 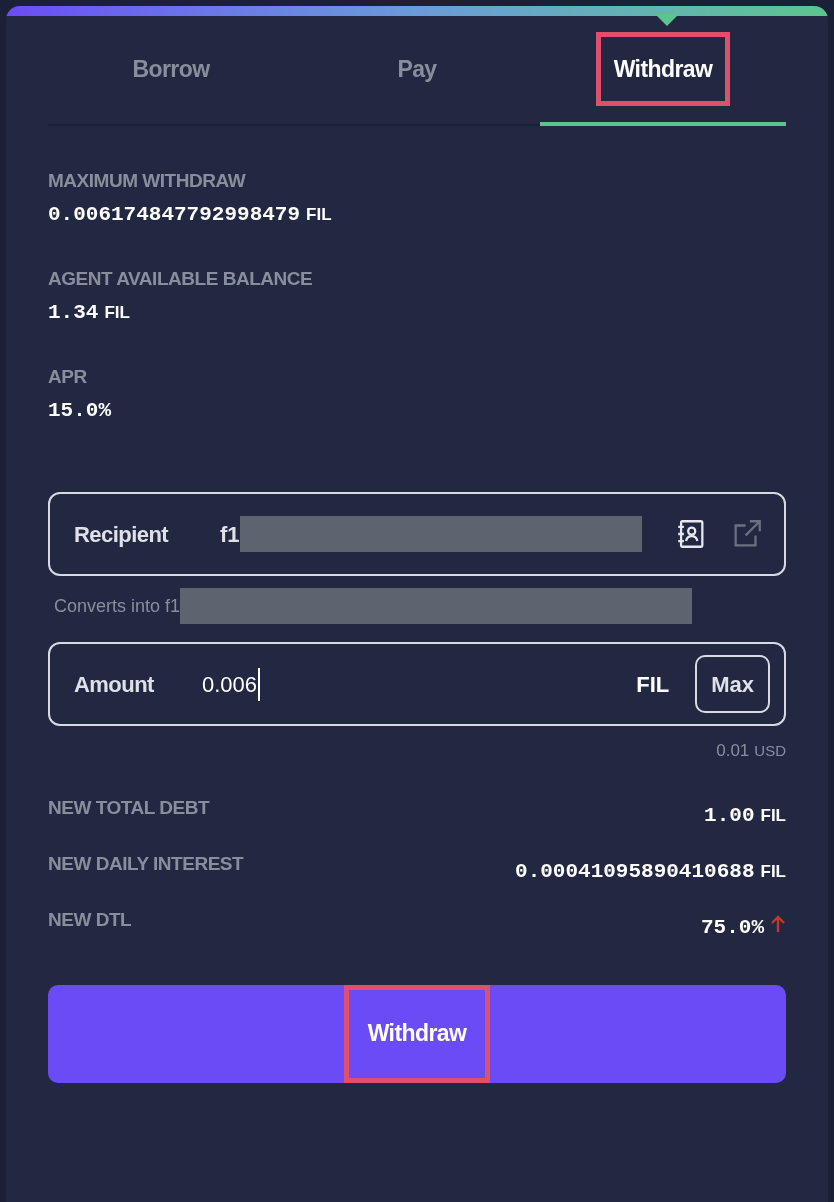 What do you see at coordinates (90, 919) in the screenshot?
I see `summary-label: NEW DTL` at bounding box center [90, 919].